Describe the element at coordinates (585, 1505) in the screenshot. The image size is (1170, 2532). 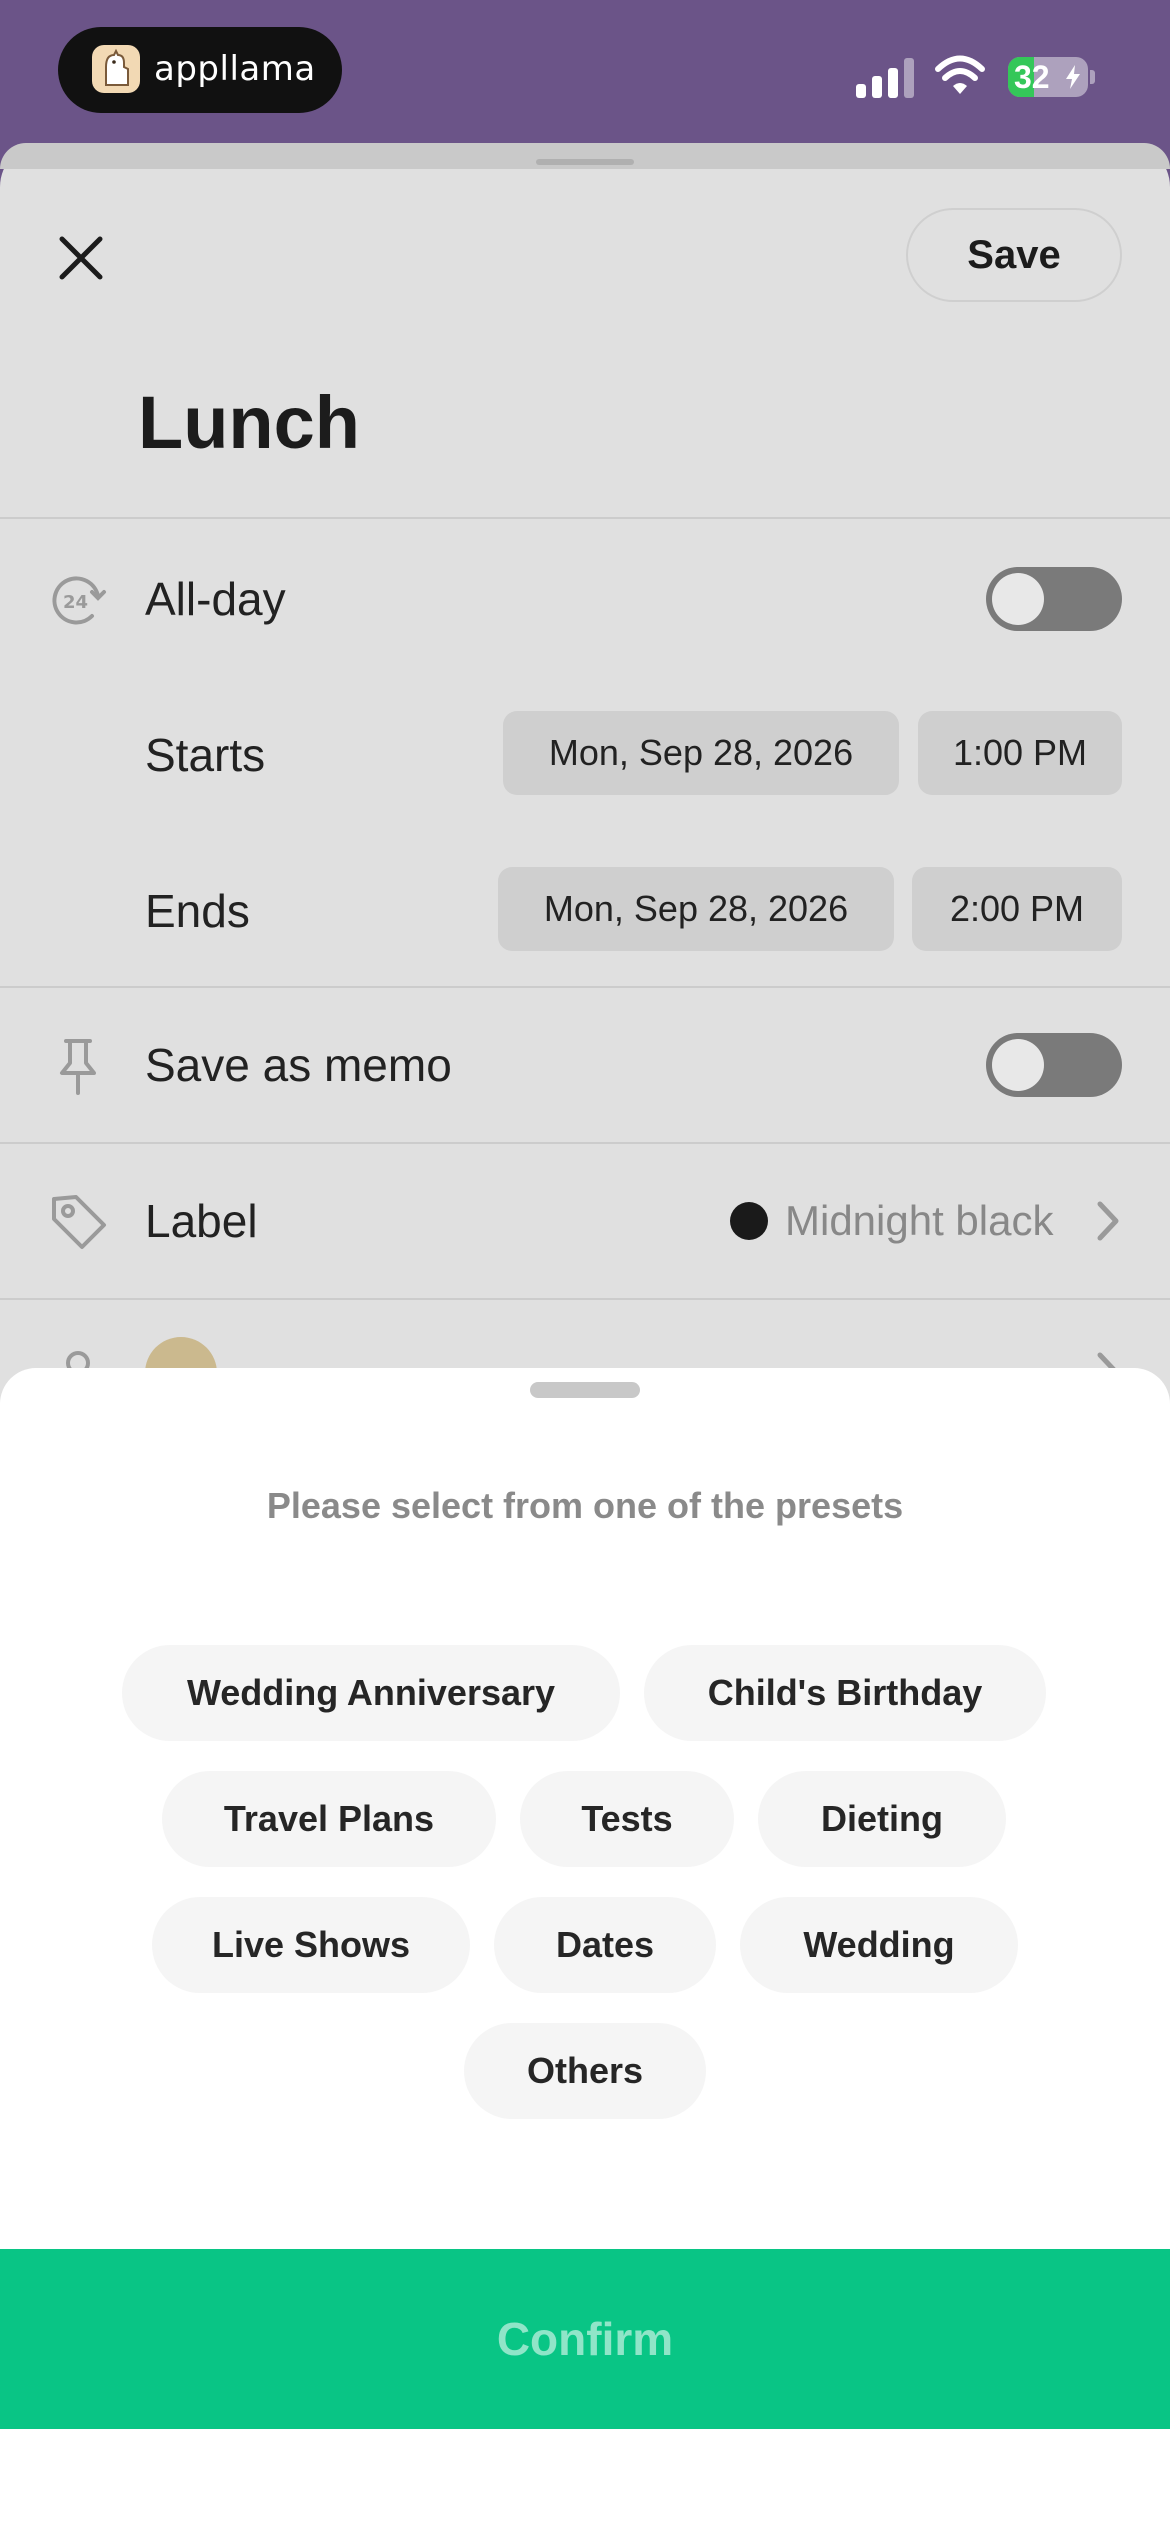
I see `preset-prompt: Please select from one of the presets` at that location.